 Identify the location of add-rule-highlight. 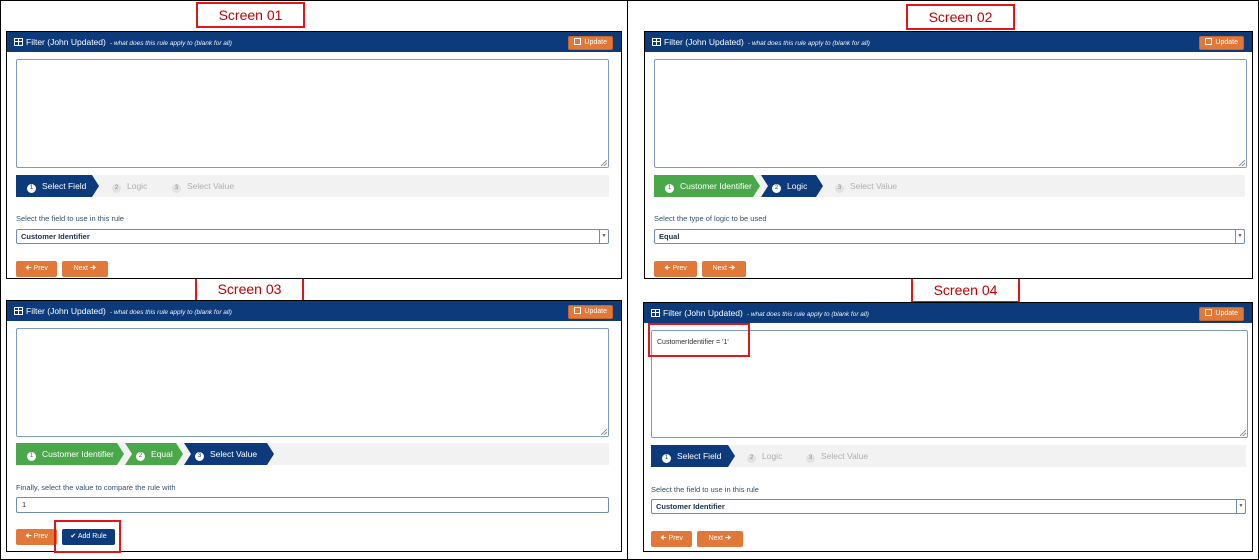
(87, 536).